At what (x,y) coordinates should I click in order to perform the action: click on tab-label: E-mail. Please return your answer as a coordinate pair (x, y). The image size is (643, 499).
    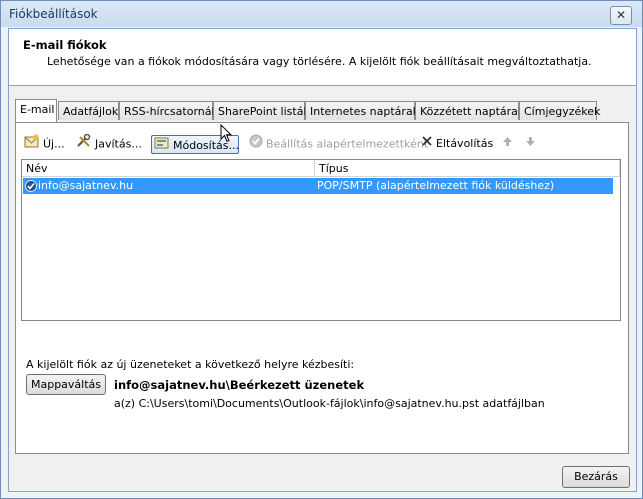
    Looking at the image, I should click on (37, 109).